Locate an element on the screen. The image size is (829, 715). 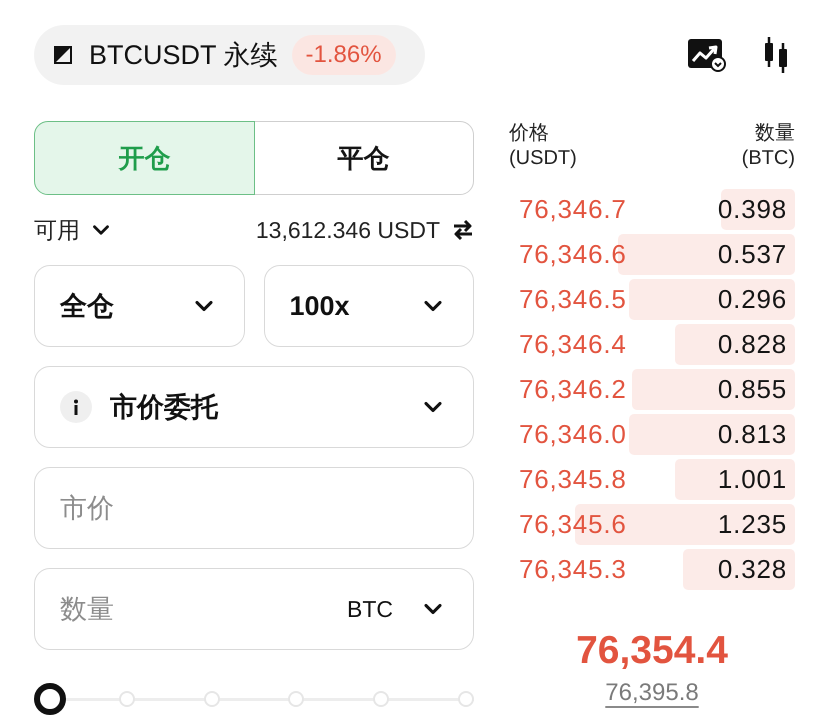
margin-mode-select: 全仓 is located at coordinates (139, 306).